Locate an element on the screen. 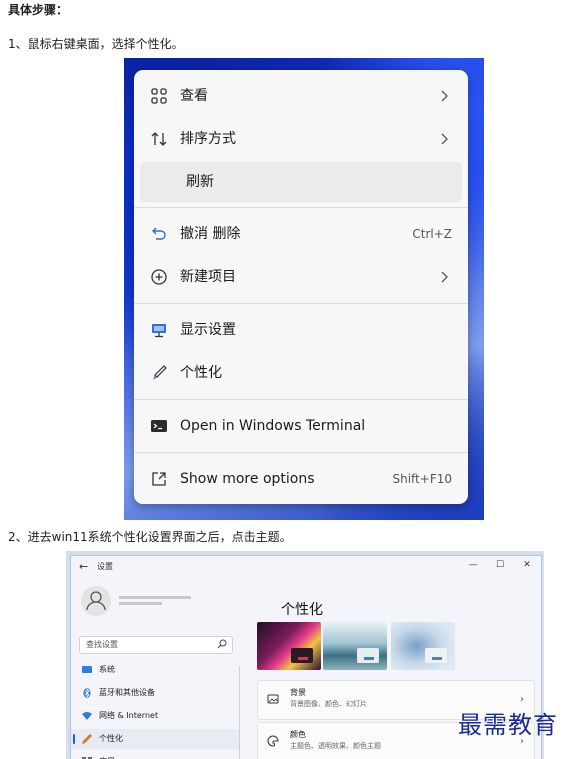  palette-icon is located at coordinates (273, 741).